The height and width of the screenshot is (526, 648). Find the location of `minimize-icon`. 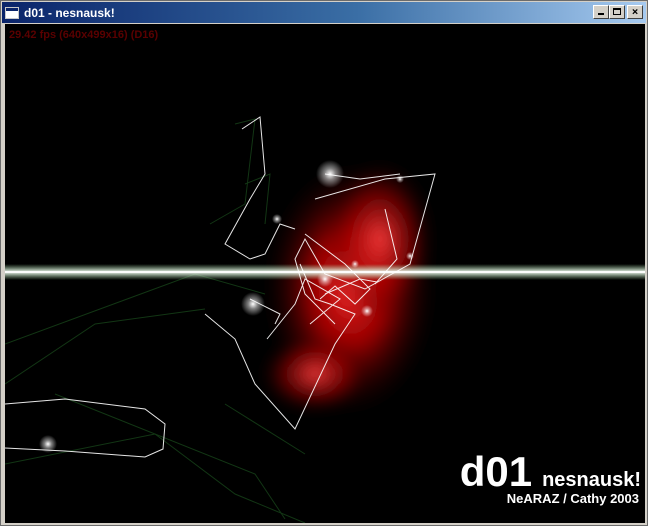

minimize-icon is located at coordinates (601, 14).